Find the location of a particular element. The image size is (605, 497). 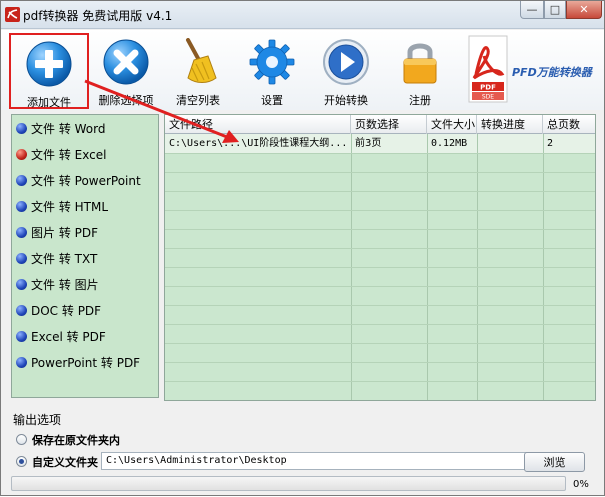

pdf-document-icon: PDF SDE is located at coordinates (488, 69).